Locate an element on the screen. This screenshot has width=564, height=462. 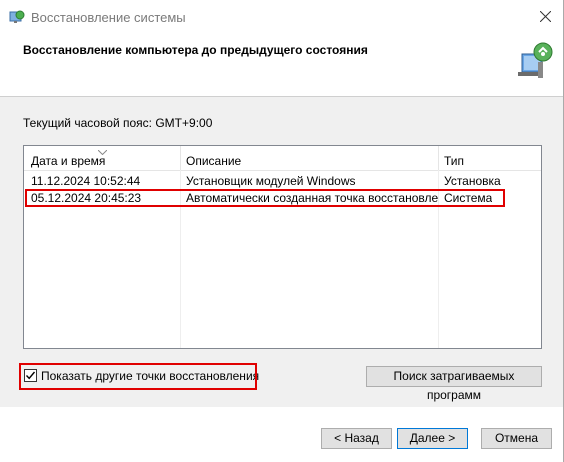
cell-date: 11.12.2024 10:52:44 is located at coordinates (86, 181).